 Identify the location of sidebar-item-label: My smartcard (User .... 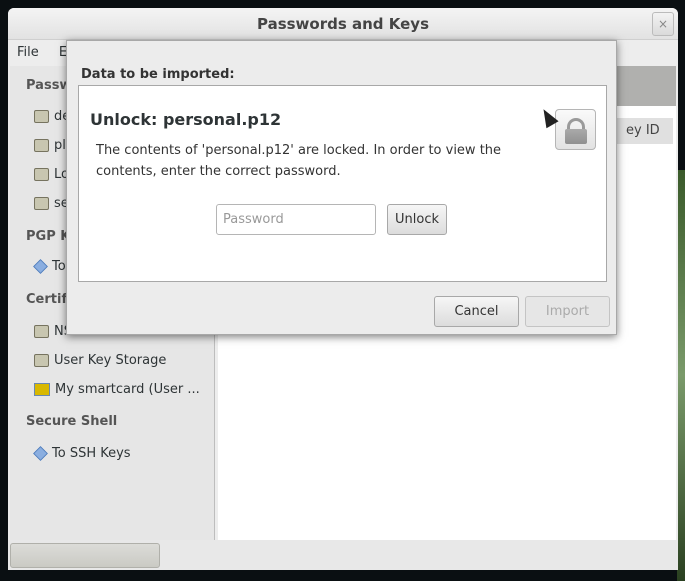
(127, 389).